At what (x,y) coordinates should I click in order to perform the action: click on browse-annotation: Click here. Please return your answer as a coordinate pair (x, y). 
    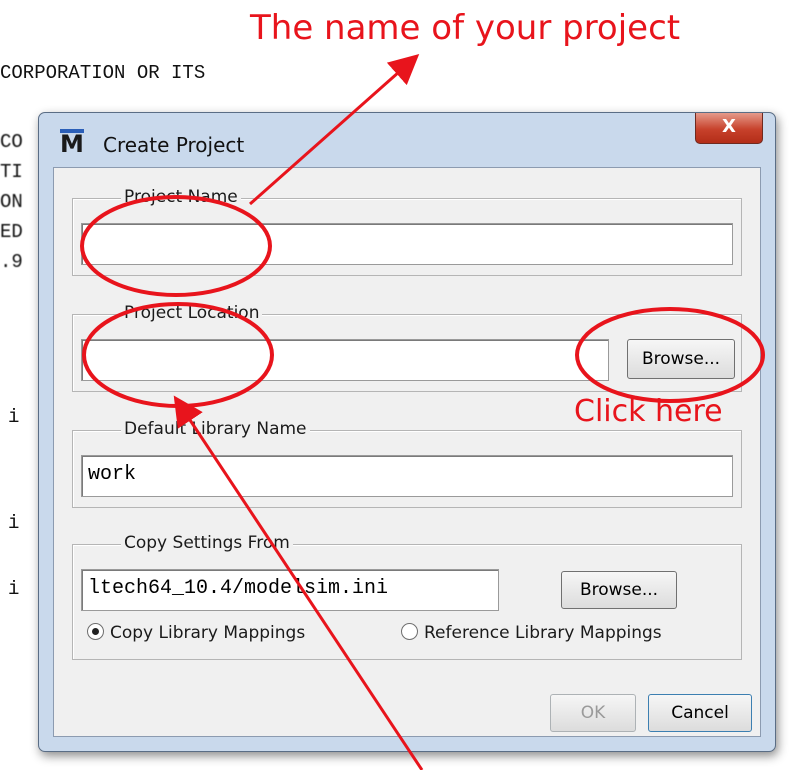
    Looking at the image, I should click on (648, 411).